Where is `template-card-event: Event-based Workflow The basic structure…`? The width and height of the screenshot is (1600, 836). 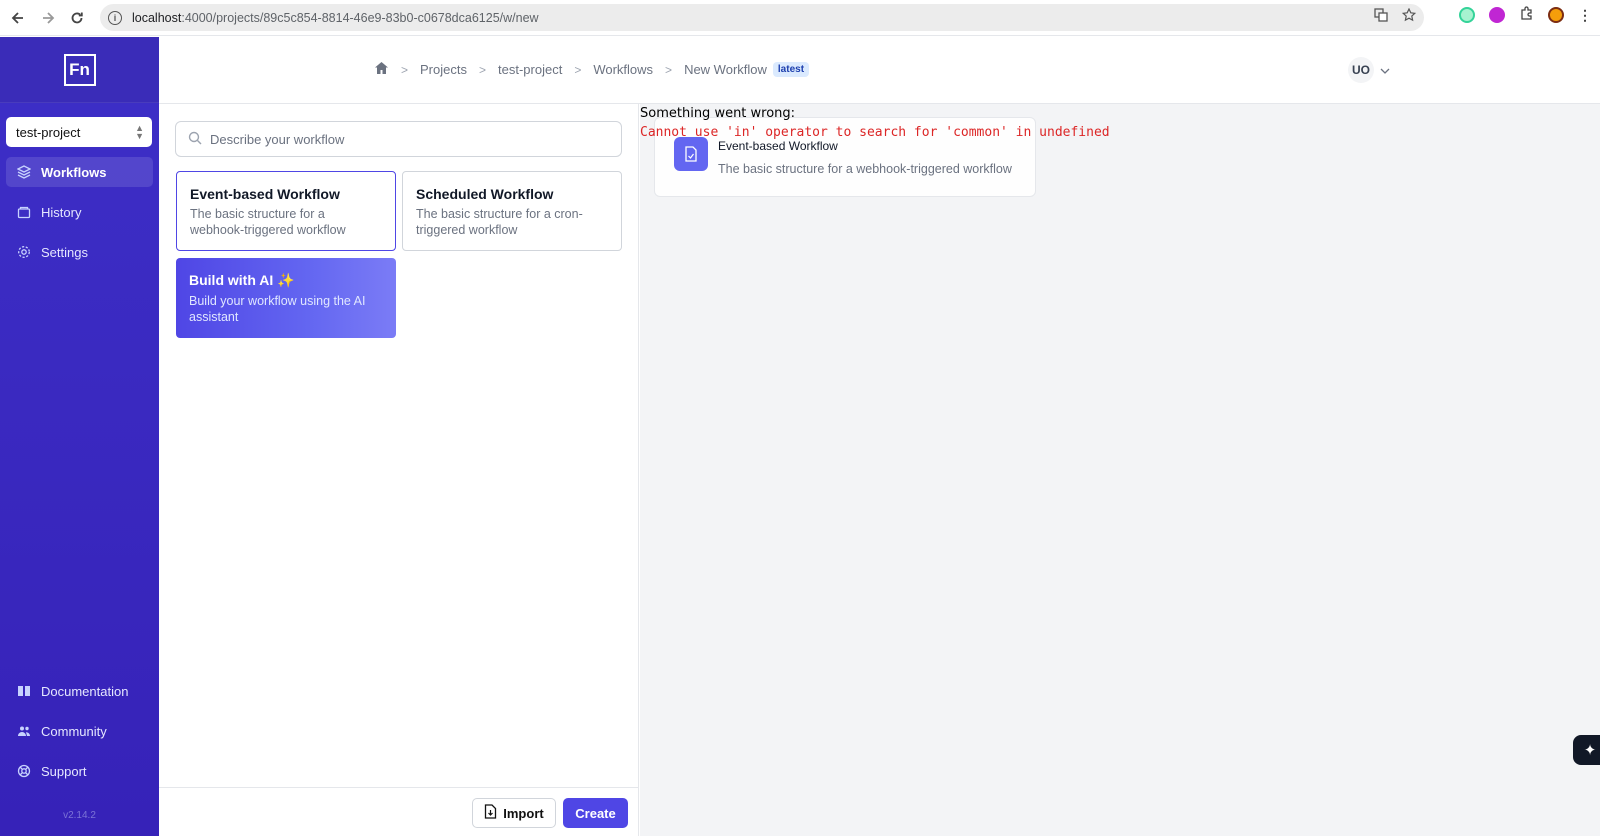
template-card-event: Event-based Workflow The basic structure… is located at coordinates (286, 211).